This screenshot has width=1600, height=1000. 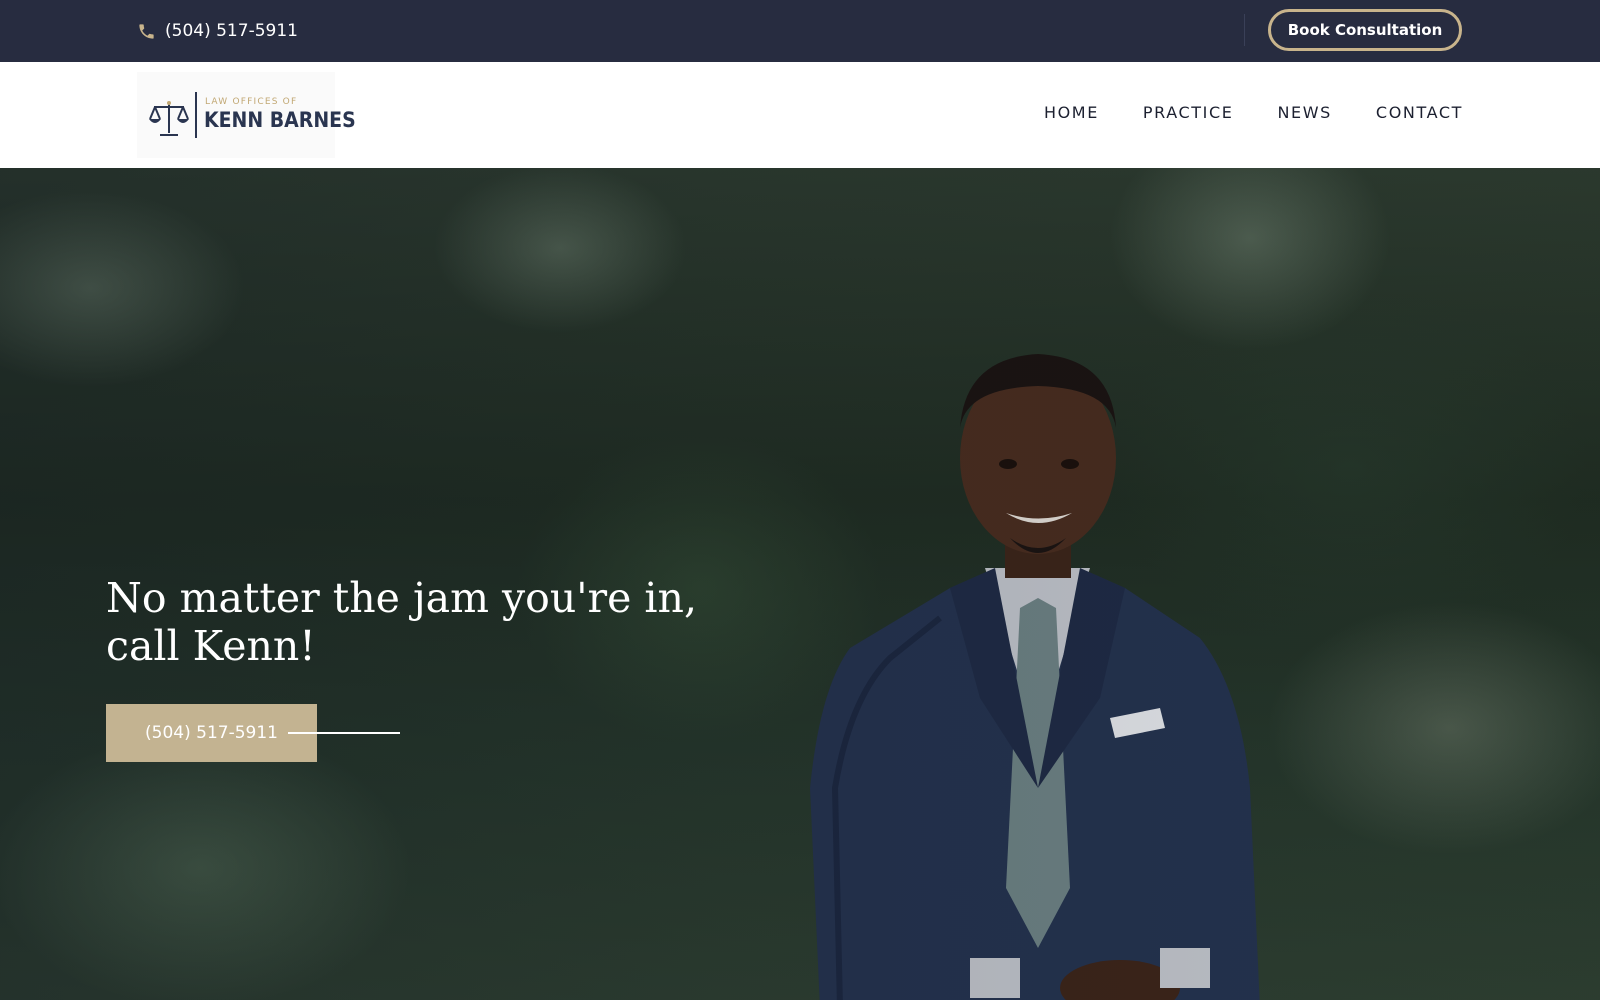 What do you see at coordinates (1419, 112) in the screenshot?
I see `nav-item-contact: CONTACT` at bounding box center [1419, 112].